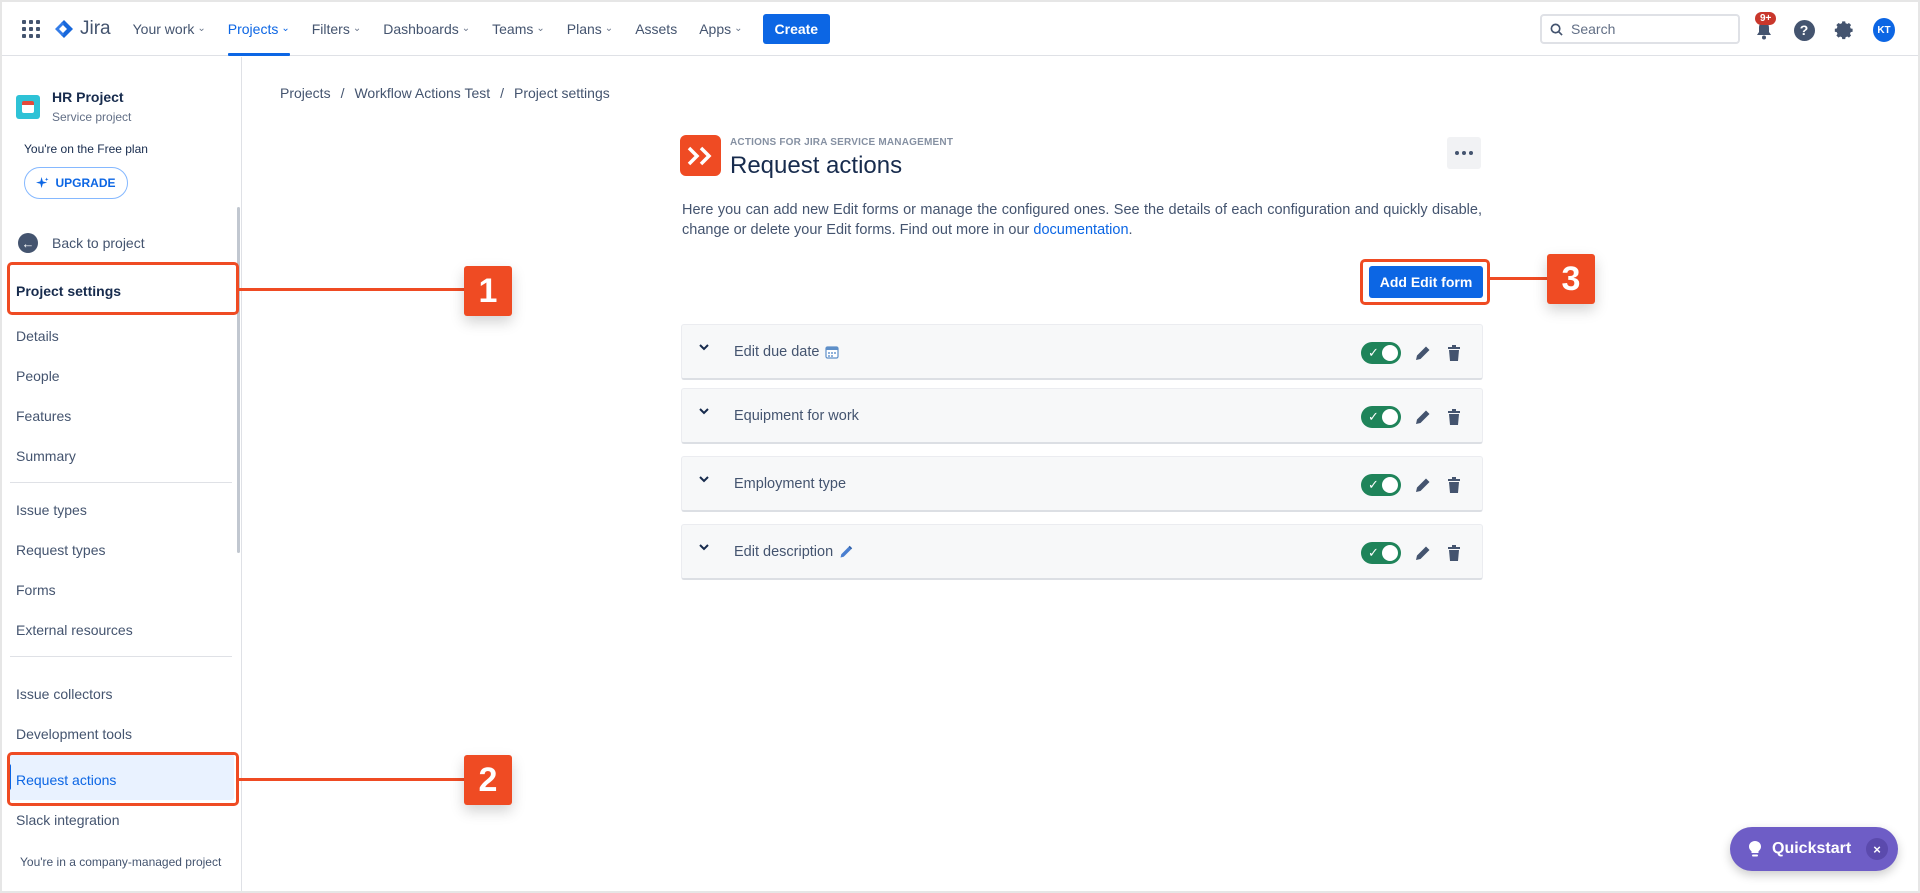  I want to click on plan-text: You're on the Free plan, so click(86, 149).